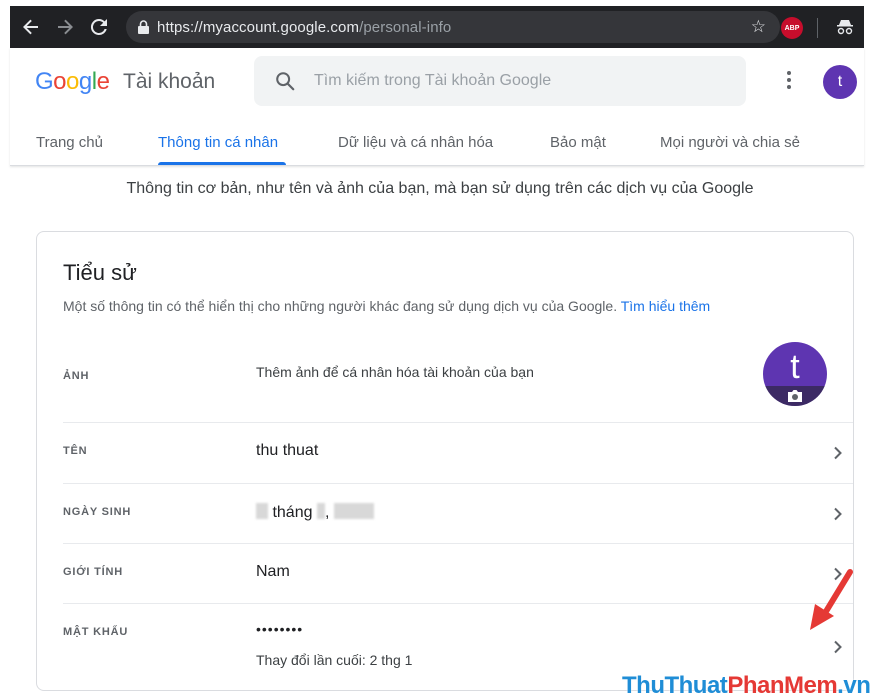 Image resolution: width=870 pixels, height=698 pixels. Describe the element at coordinates (169, 82) in the screenshot. I see `product-name: Tài khoản` at that location.